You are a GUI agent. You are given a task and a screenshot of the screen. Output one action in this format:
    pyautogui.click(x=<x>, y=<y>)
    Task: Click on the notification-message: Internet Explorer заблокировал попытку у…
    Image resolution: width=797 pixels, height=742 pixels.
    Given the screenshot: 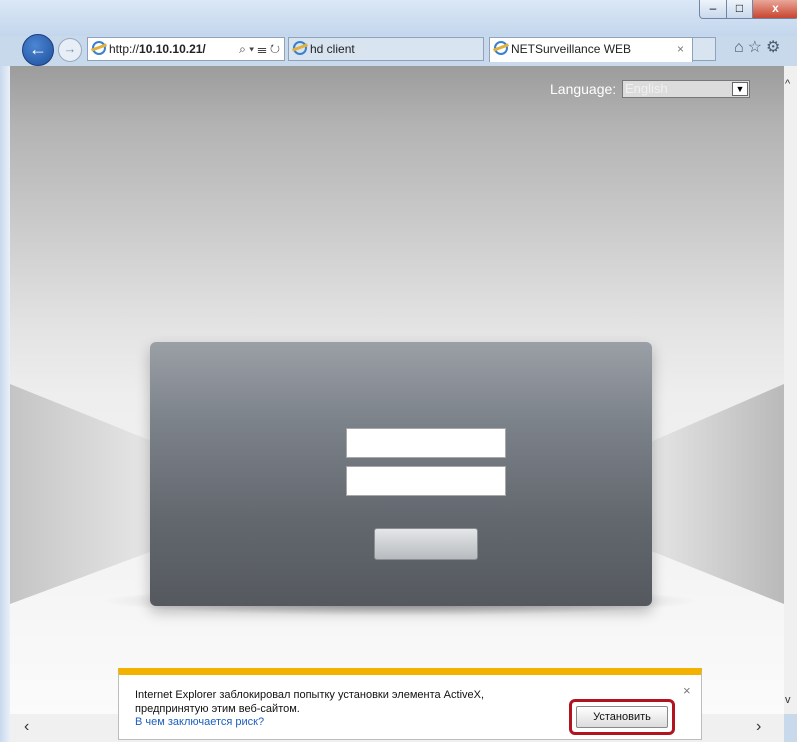 What is the action you would take?
    pyautogui.click(x=310, y=702)
    